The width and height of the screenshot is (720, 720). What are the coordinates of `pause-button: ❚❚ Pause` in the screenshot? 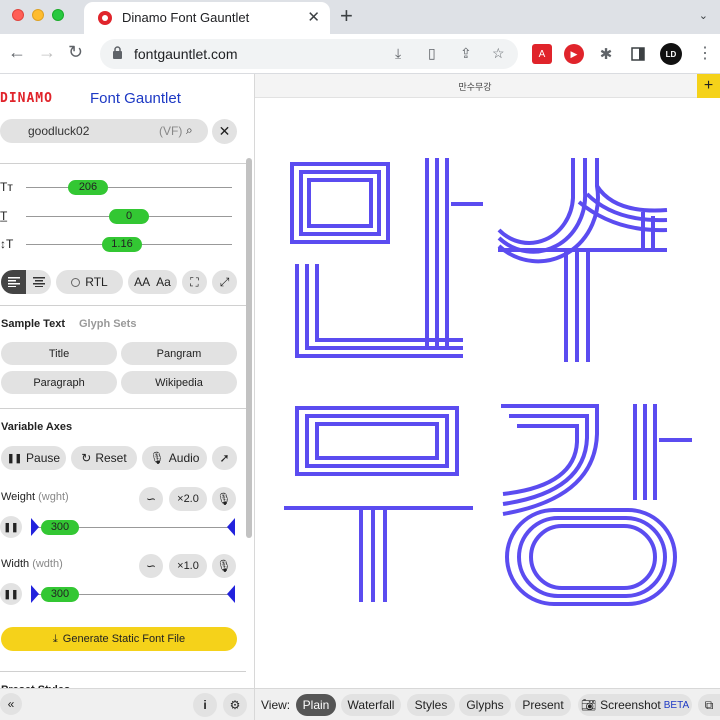 It's located at (33, 458).